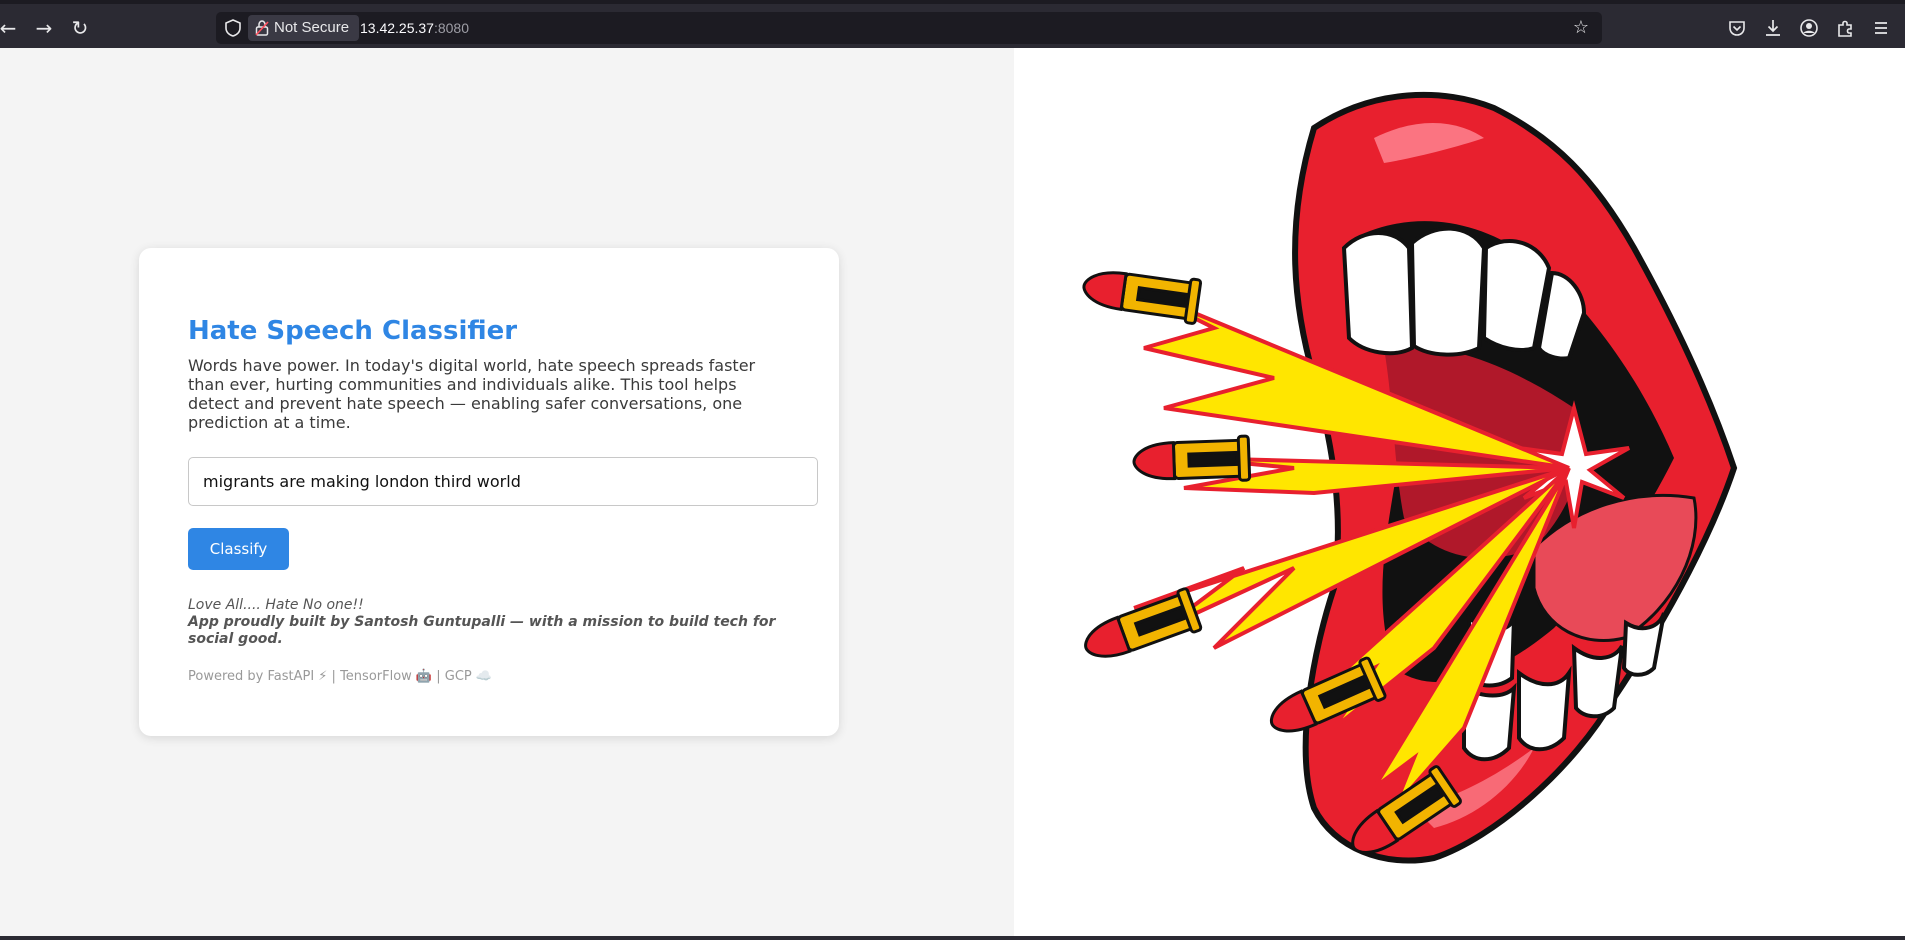 The width and height of the screenshot is (1905, 940). Describe the element at coordinates (1845, 28) in the screenshot. I see `extensions-icon` at that location.